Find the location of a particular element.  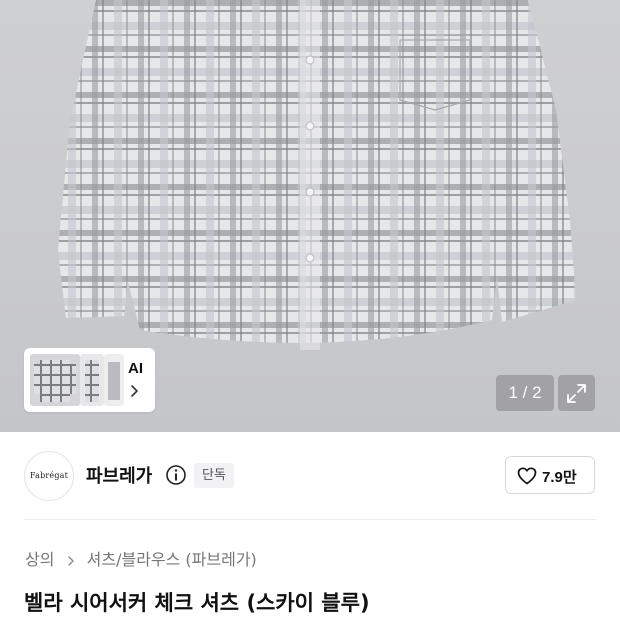

like-button: 7.9만 is located at coordinates (550, 475).